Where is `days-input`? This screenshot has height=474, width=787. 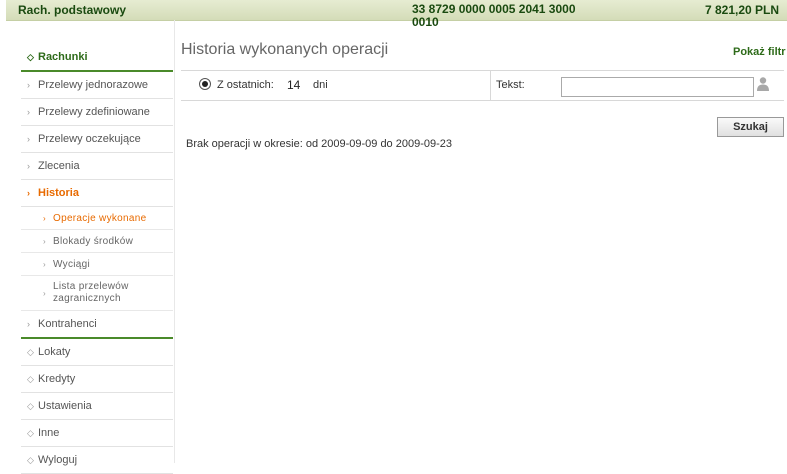
days-input is located at coordinates (297, 85).